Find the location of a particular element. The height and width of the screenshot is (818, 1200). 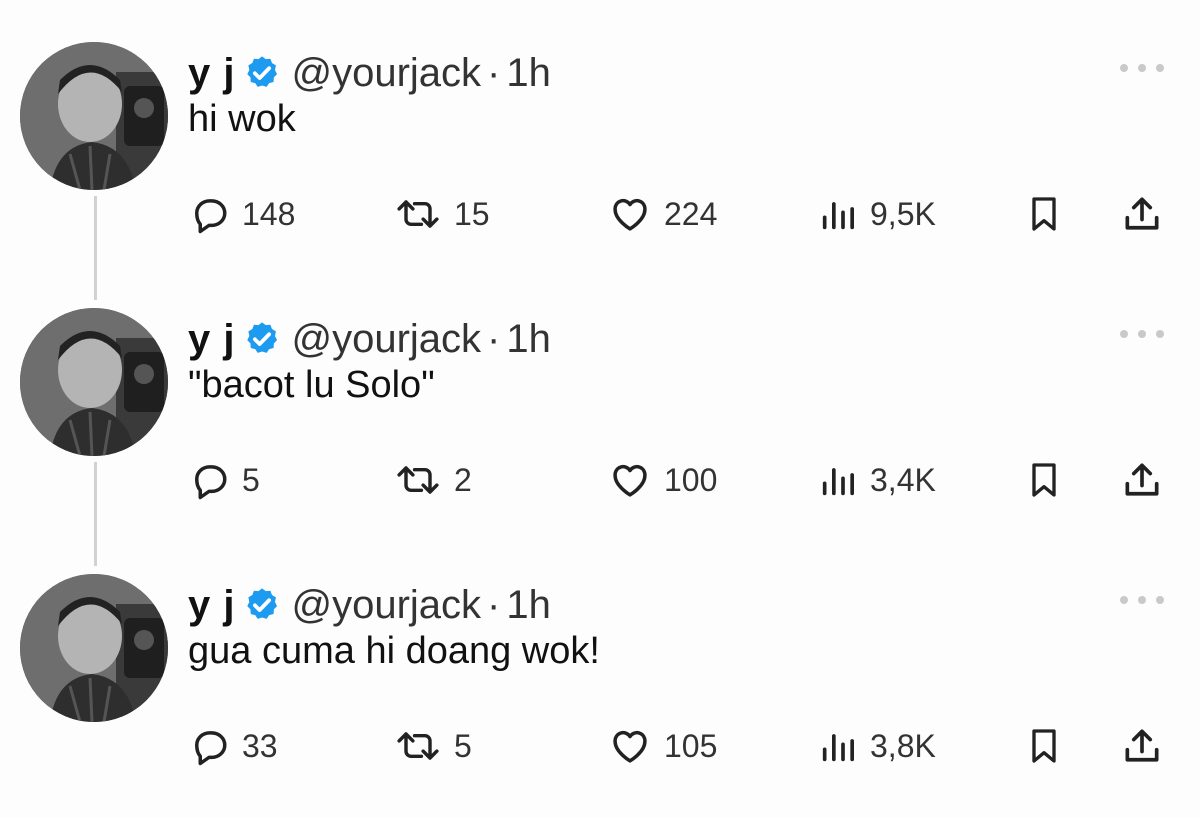

like-count: 100 is located at coordinates (691, 479).